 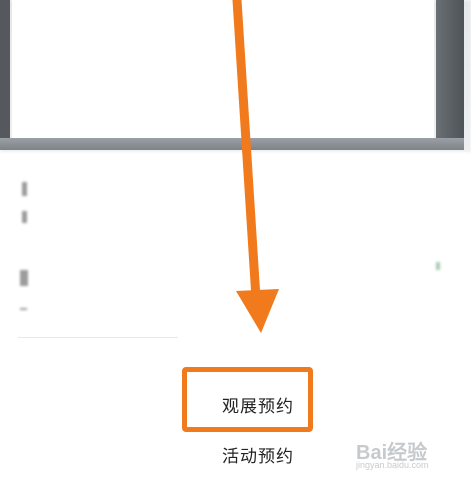 I want to click on watermark: Bai经验 jingyan.baidu.com, so click(x=411, y=456).